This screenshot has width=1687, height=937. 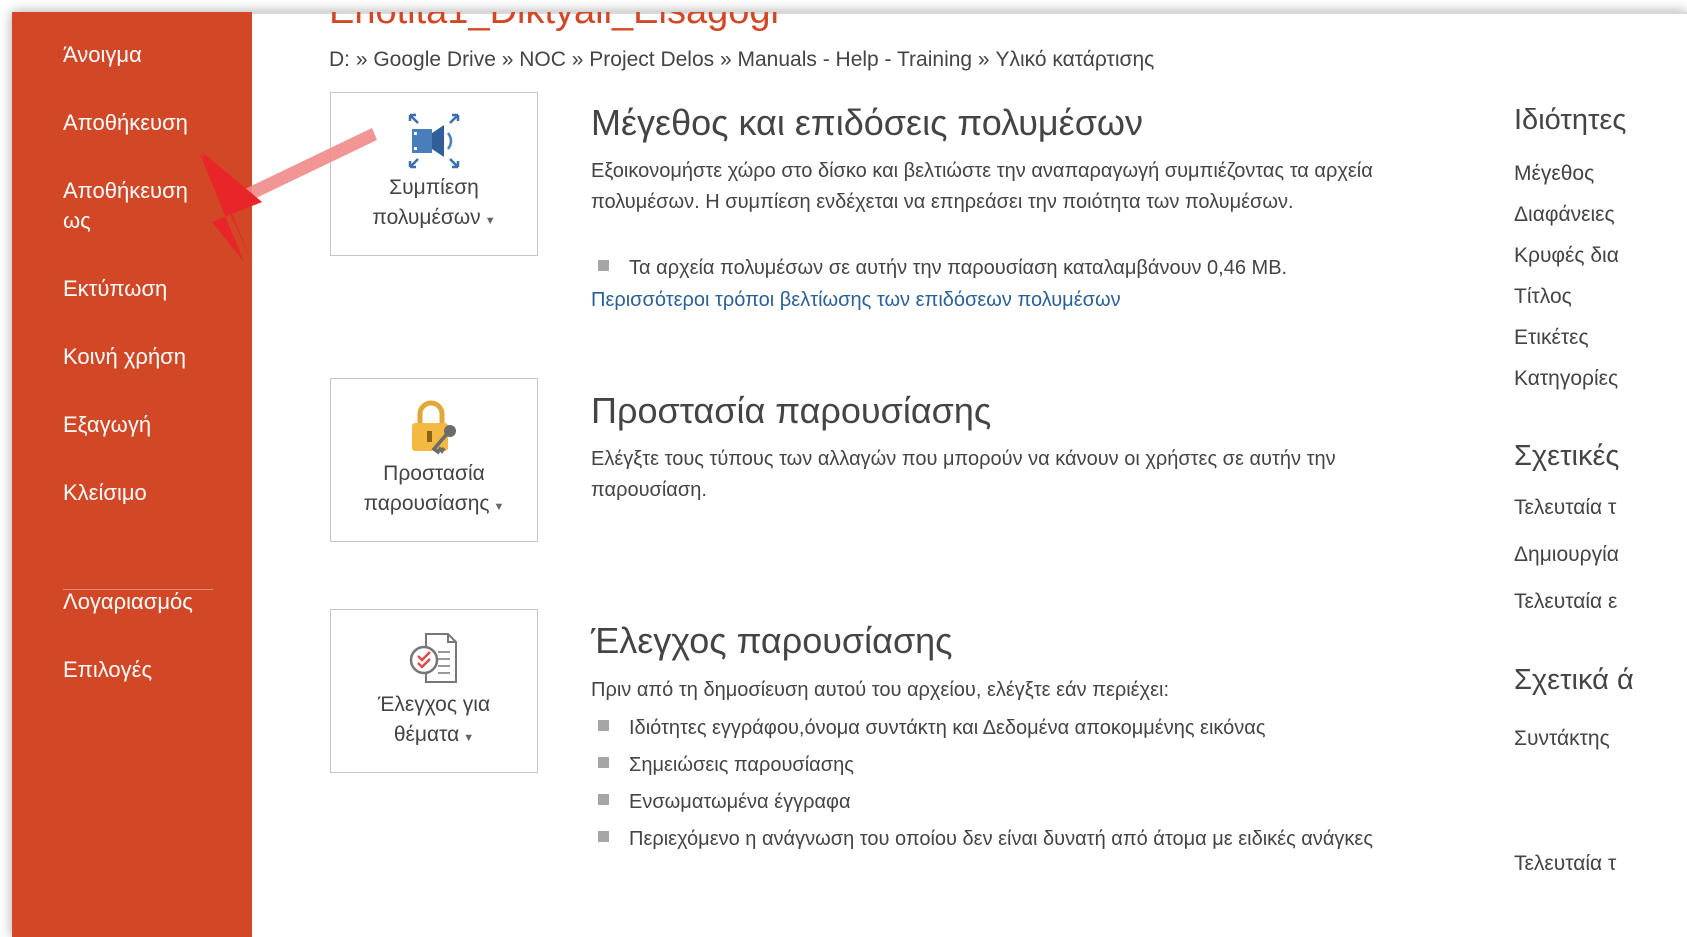 What do you see at coordinates (554, 22) in the screenshot?
I see `document-title: Enotita1_Diktyali_Eisagogi` at bounding box center [554, 22].